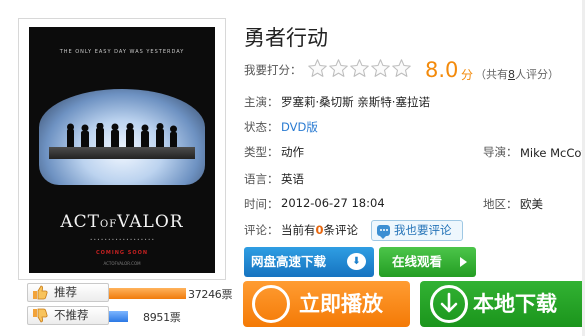 This screenshot has height=336, width=585. Describe the element at coordinates (517, 74) in the screenshot. I see `rating-raters: （共有8人评分）` at that location.